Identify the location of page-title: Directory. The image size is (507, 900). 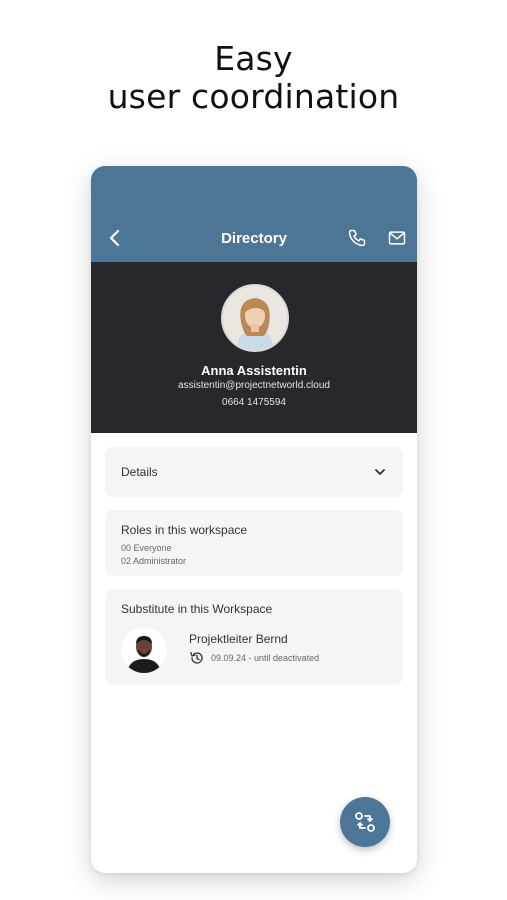
(254, 238).